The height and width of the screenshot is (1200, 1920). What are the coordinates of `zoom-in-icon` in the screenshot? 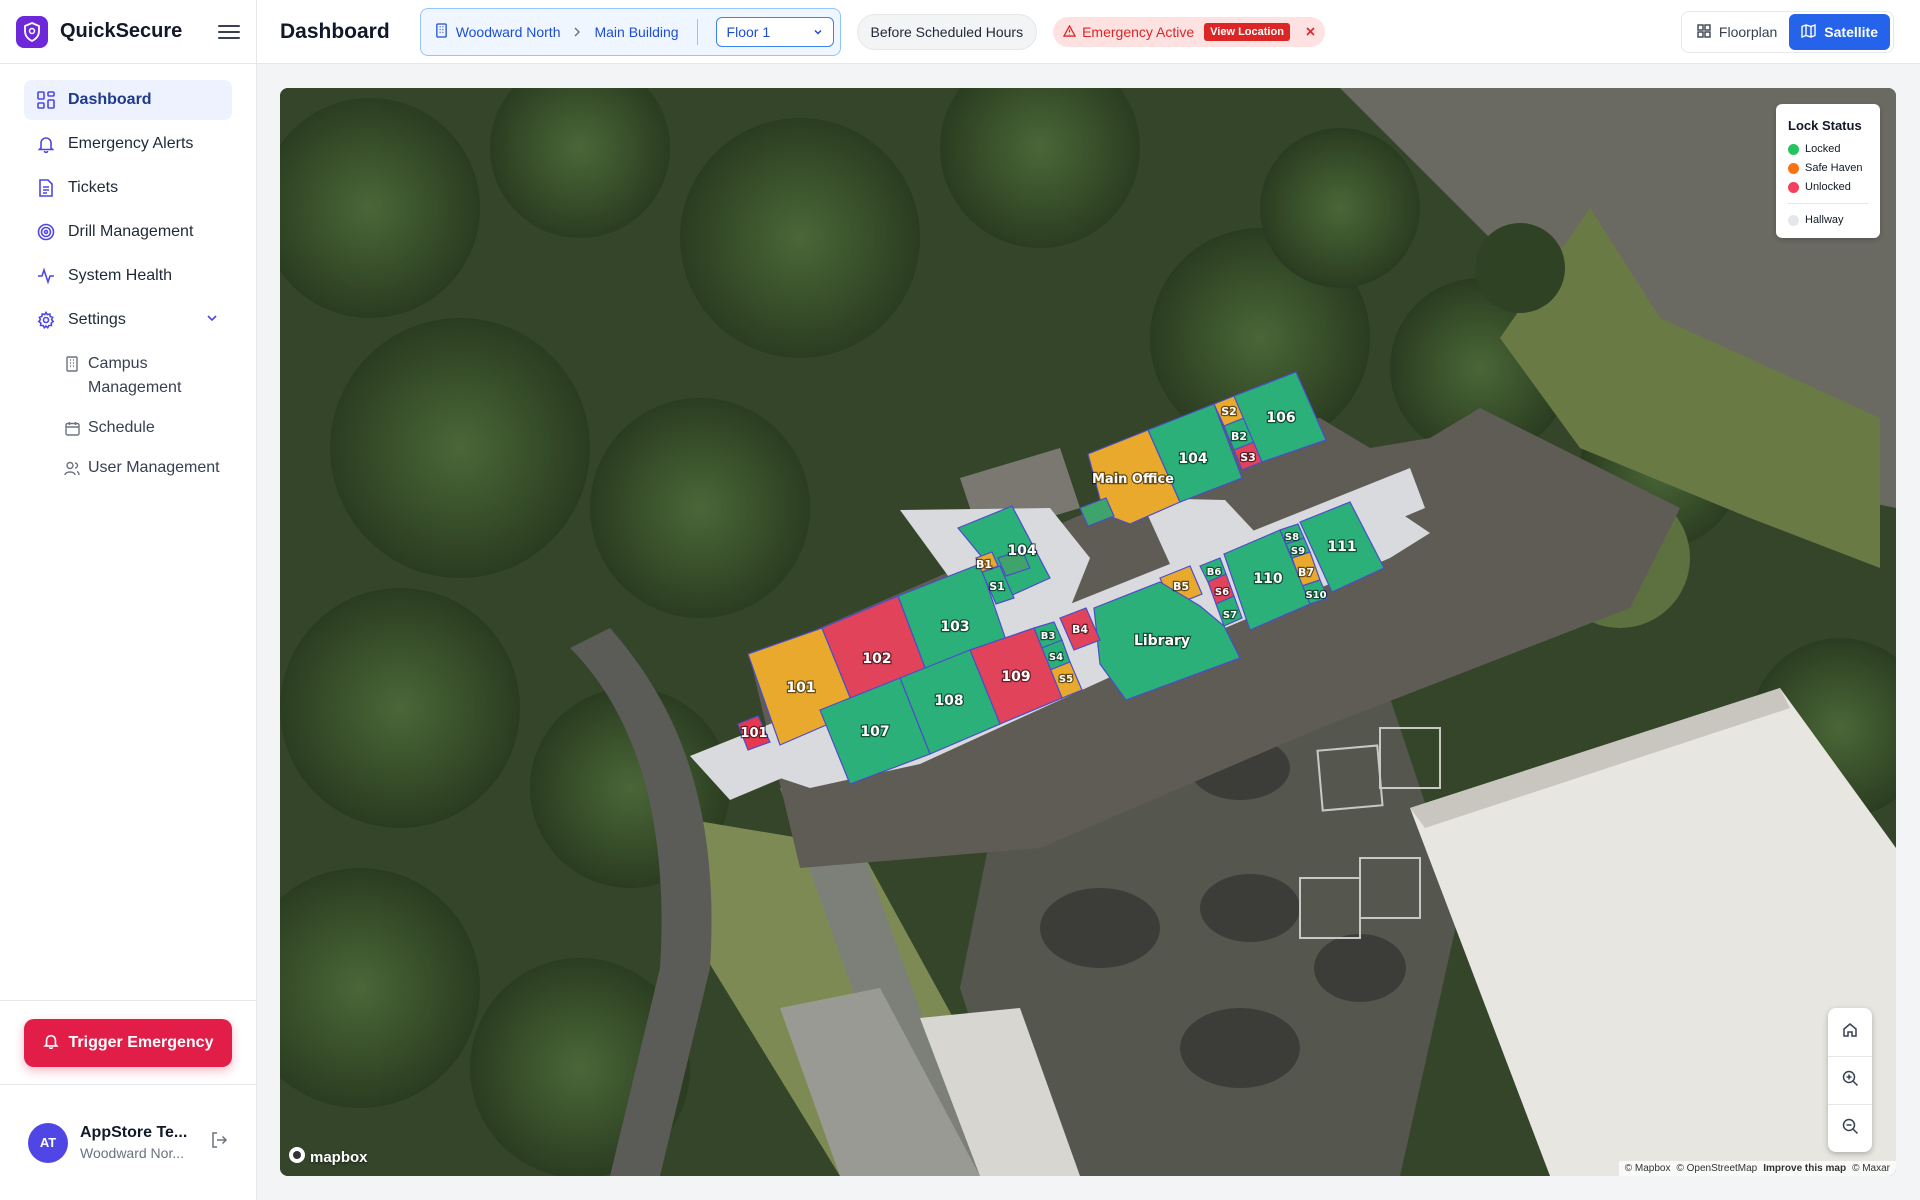 It's located at (1850, 1081).